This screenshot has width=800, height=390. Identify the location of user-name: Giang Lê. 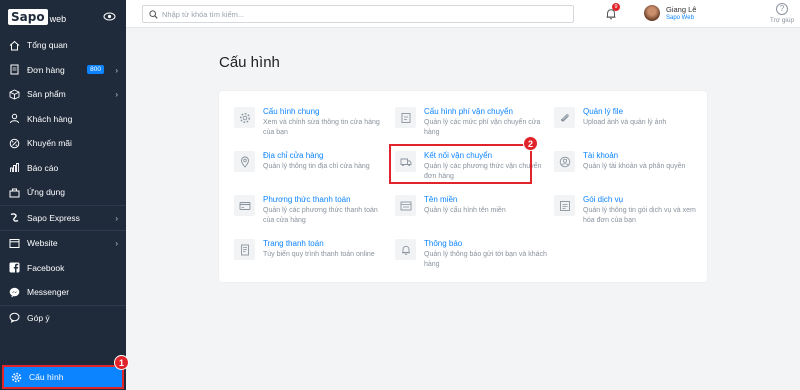
(681, 9).